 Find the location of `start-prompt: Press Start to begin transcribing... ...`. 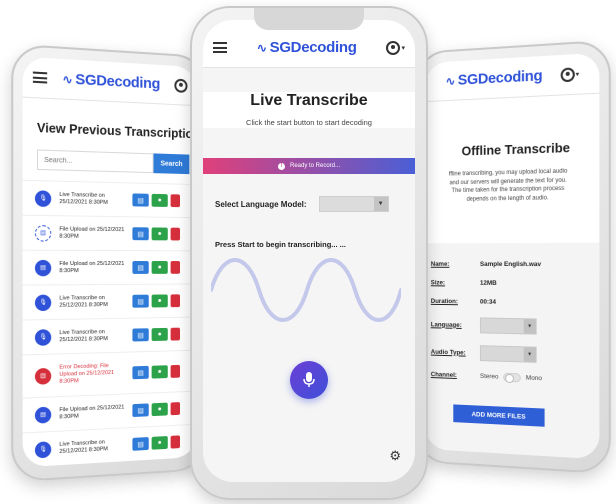

start-prompt: Press Start to begin transcribing... ... is located at coordinates (280, 244).